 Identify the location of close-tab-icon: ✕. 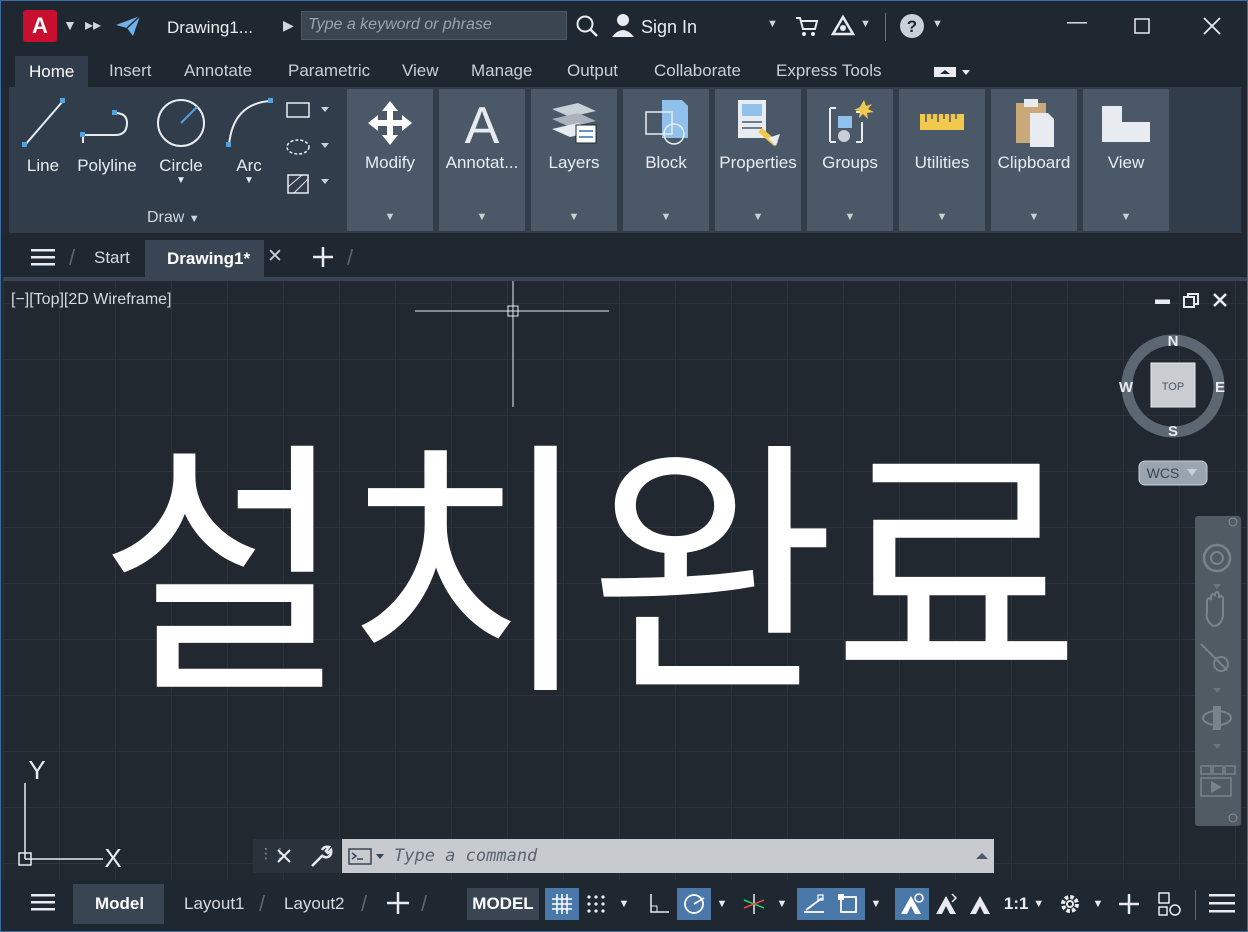
(275, 256).